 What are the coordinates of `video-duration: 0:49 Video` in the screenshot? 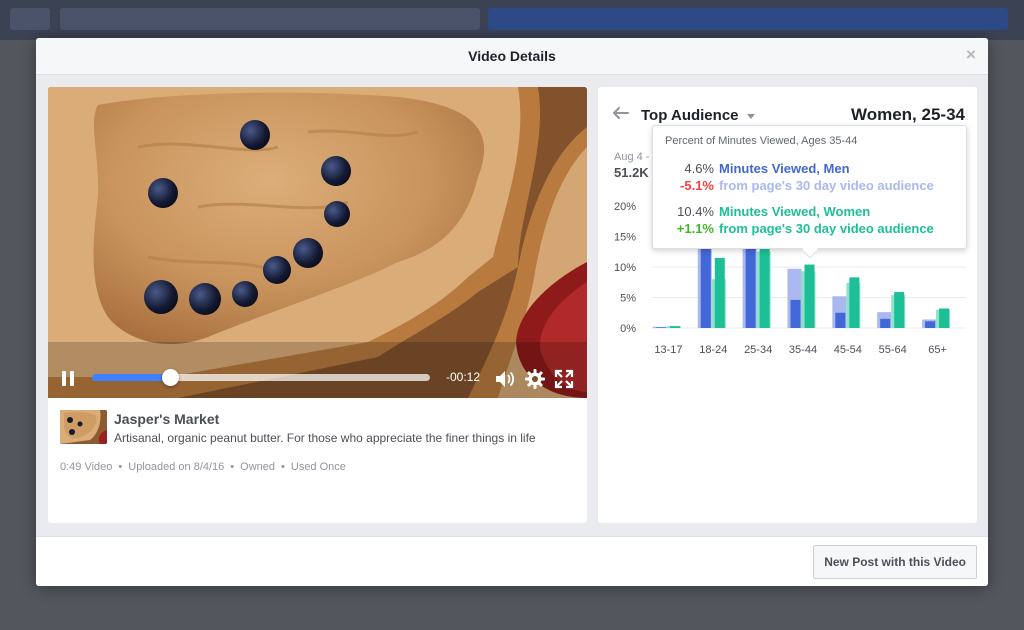 It's located at (86, 467).